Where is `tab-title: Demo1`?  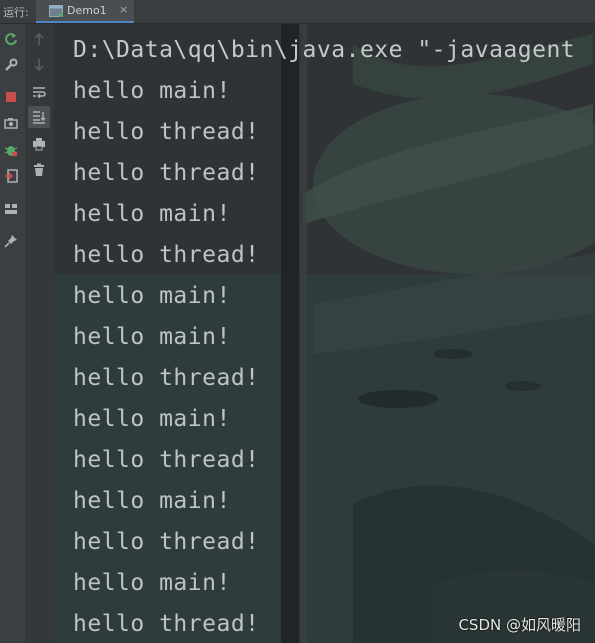
tab-title: Demo1 is located at coordinates (87, 10).